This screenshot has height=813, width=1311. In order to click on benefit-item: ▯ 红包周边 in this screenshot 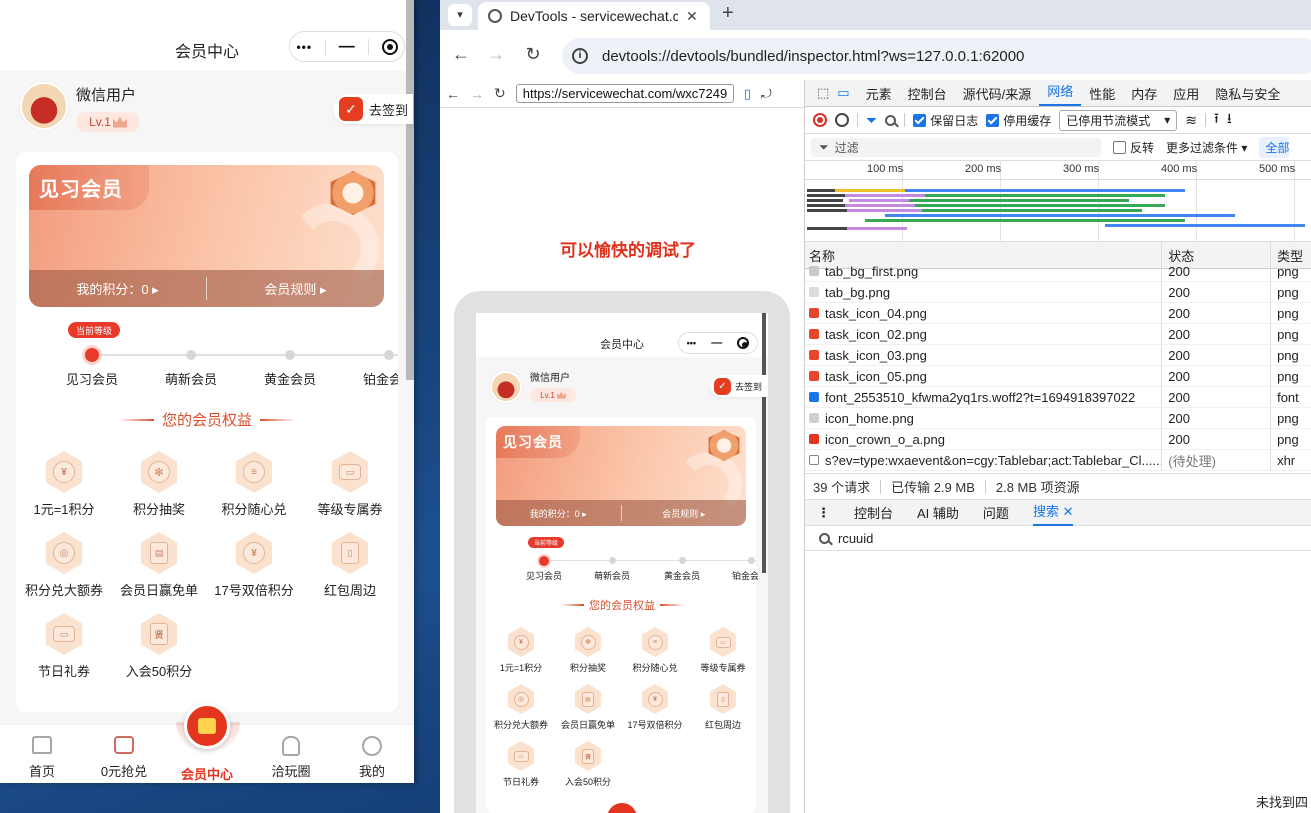, I will do `click(350, 565)`.